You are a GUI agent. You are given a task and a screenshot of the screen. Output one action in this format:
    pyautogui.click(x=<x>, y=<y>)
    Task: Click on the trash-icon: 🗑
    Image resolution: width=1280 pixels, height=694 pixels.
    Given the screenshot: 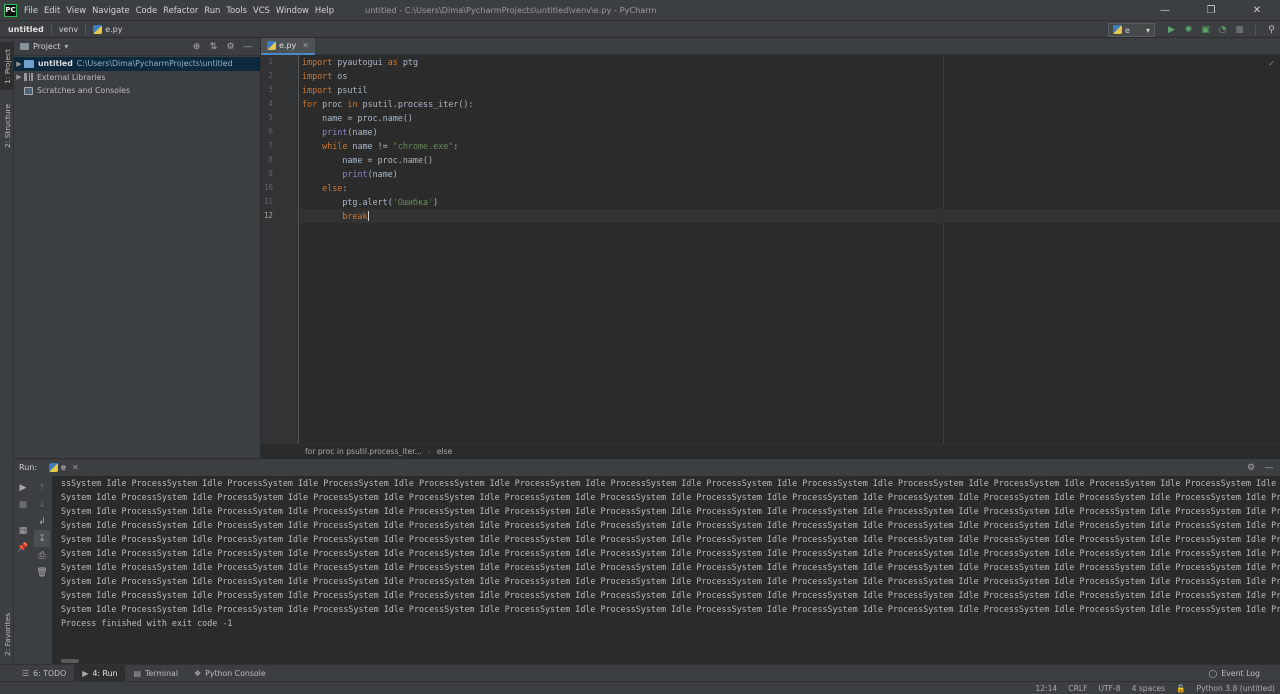 What is the action you would take?
    pyautogui.click(x=42, y=572)
    